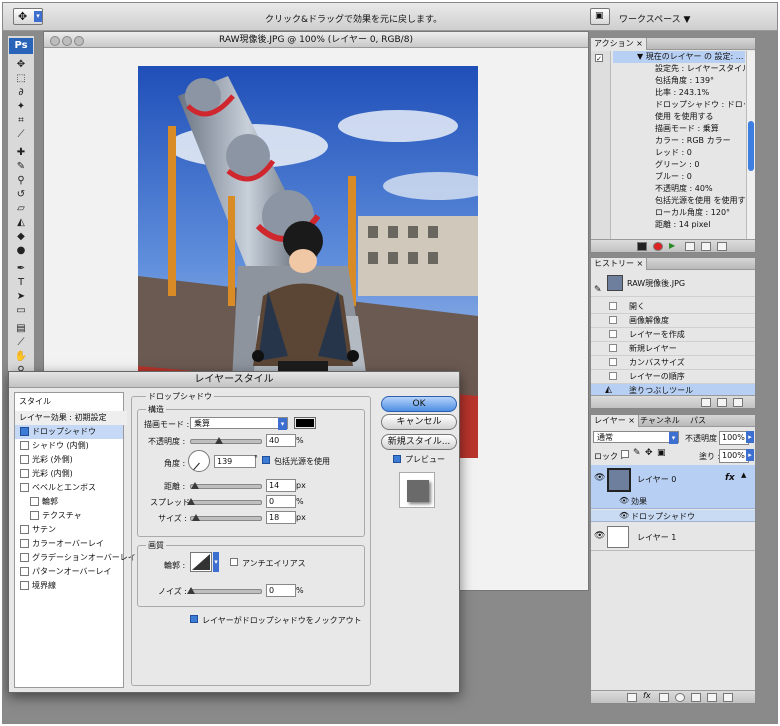 This screenshot has width=780, height=726. I want to click on tab-actions: アクション ×, so click(619, 44).